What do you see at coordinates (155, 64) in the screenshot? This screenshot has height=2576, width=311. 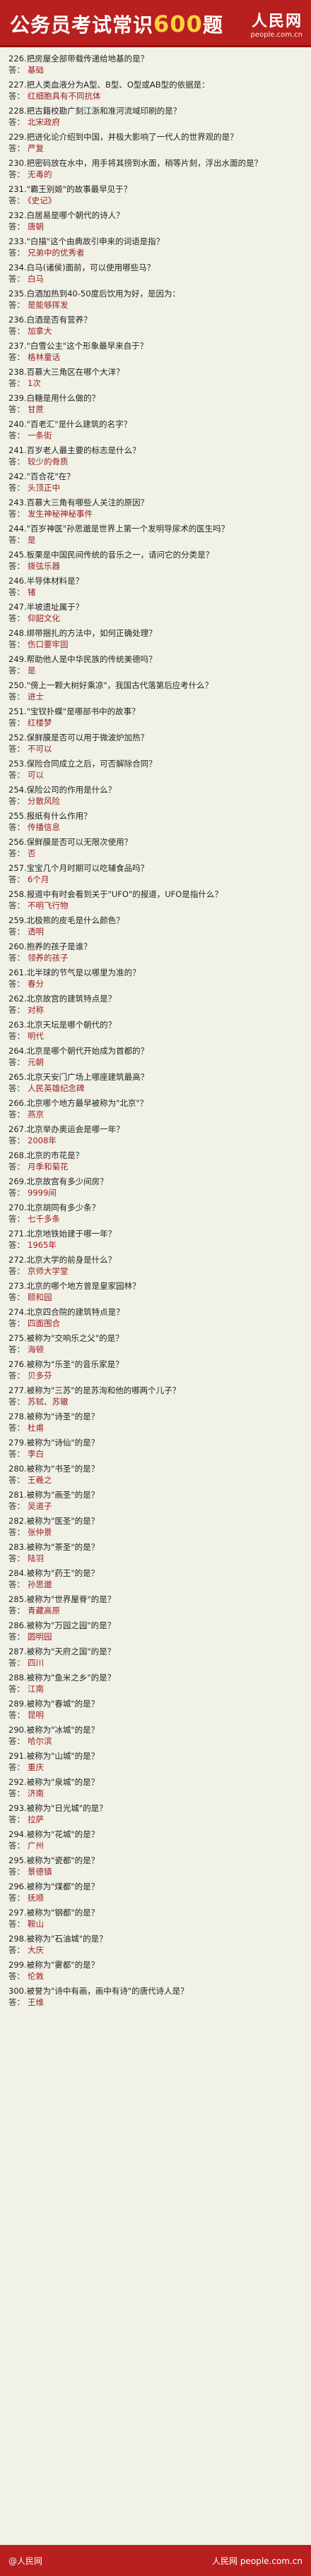 I see `qa-item: 226.把房屋全部带载传递给地基的是？ 答： 基础` at bounding box center [155, 64].